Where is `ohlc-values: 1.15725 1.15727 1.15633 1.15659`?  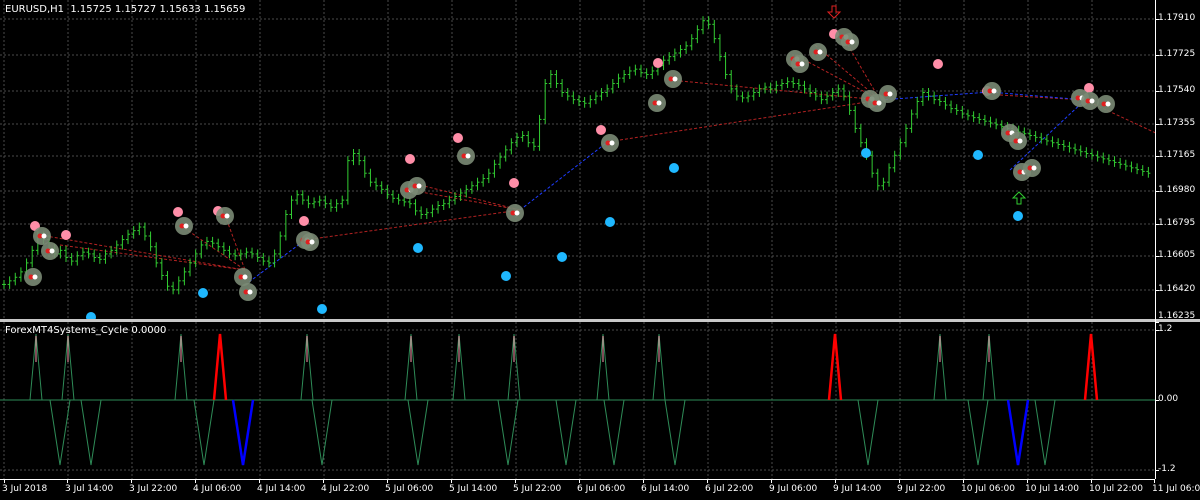
ohlc-values: 1.15725 1.15727 1.15633 1.15659 is located at coordinates (158, 9).